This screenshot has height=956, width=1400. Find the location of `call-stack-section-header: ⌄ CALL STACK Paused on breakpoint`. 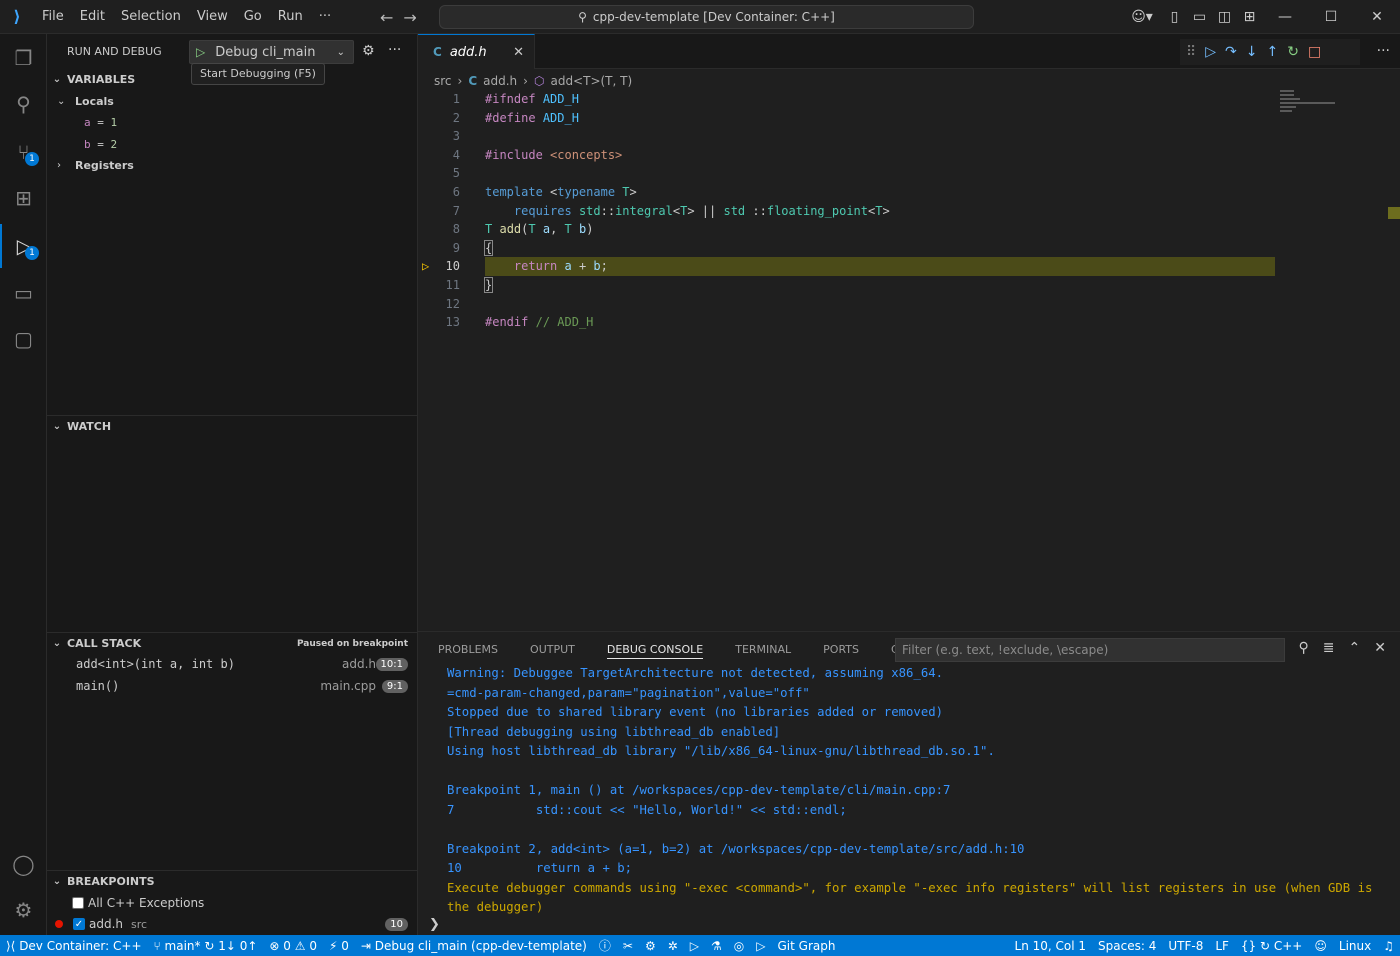

call-stack-section-header: ⌄ CALL STACK Paused on breakpoint is located at coordinates (232, 643).